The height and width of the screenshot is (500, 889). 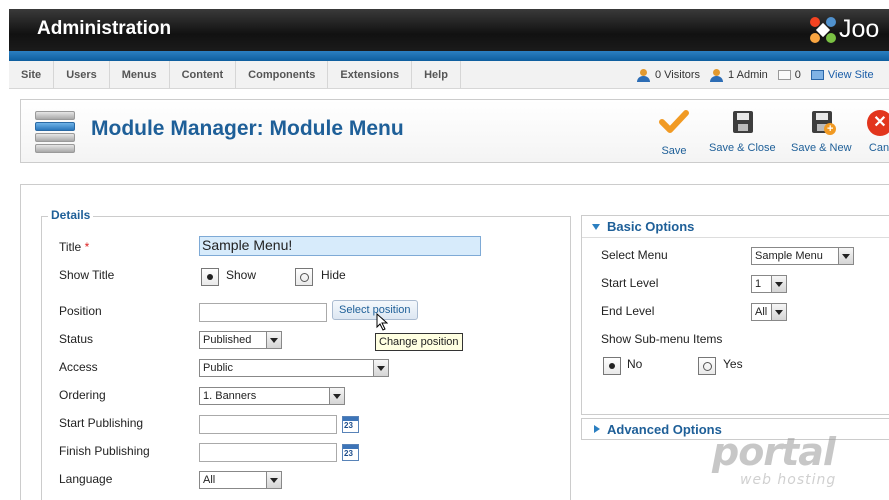 I want to click on messages-status: 0, so click(x=789, y=75).